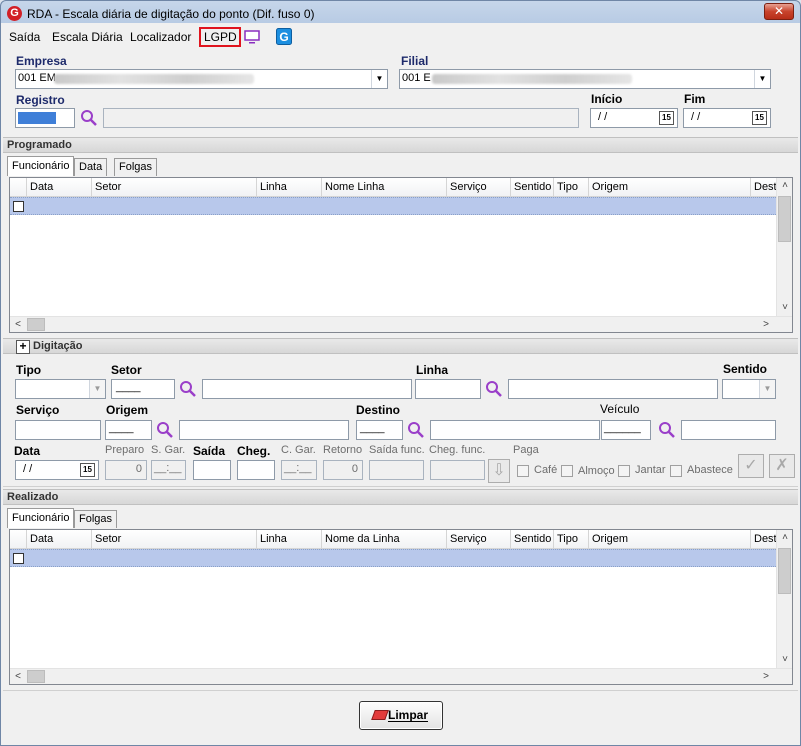  I want to click on col-nome-linha: Nome Linha, so click(384, 187).